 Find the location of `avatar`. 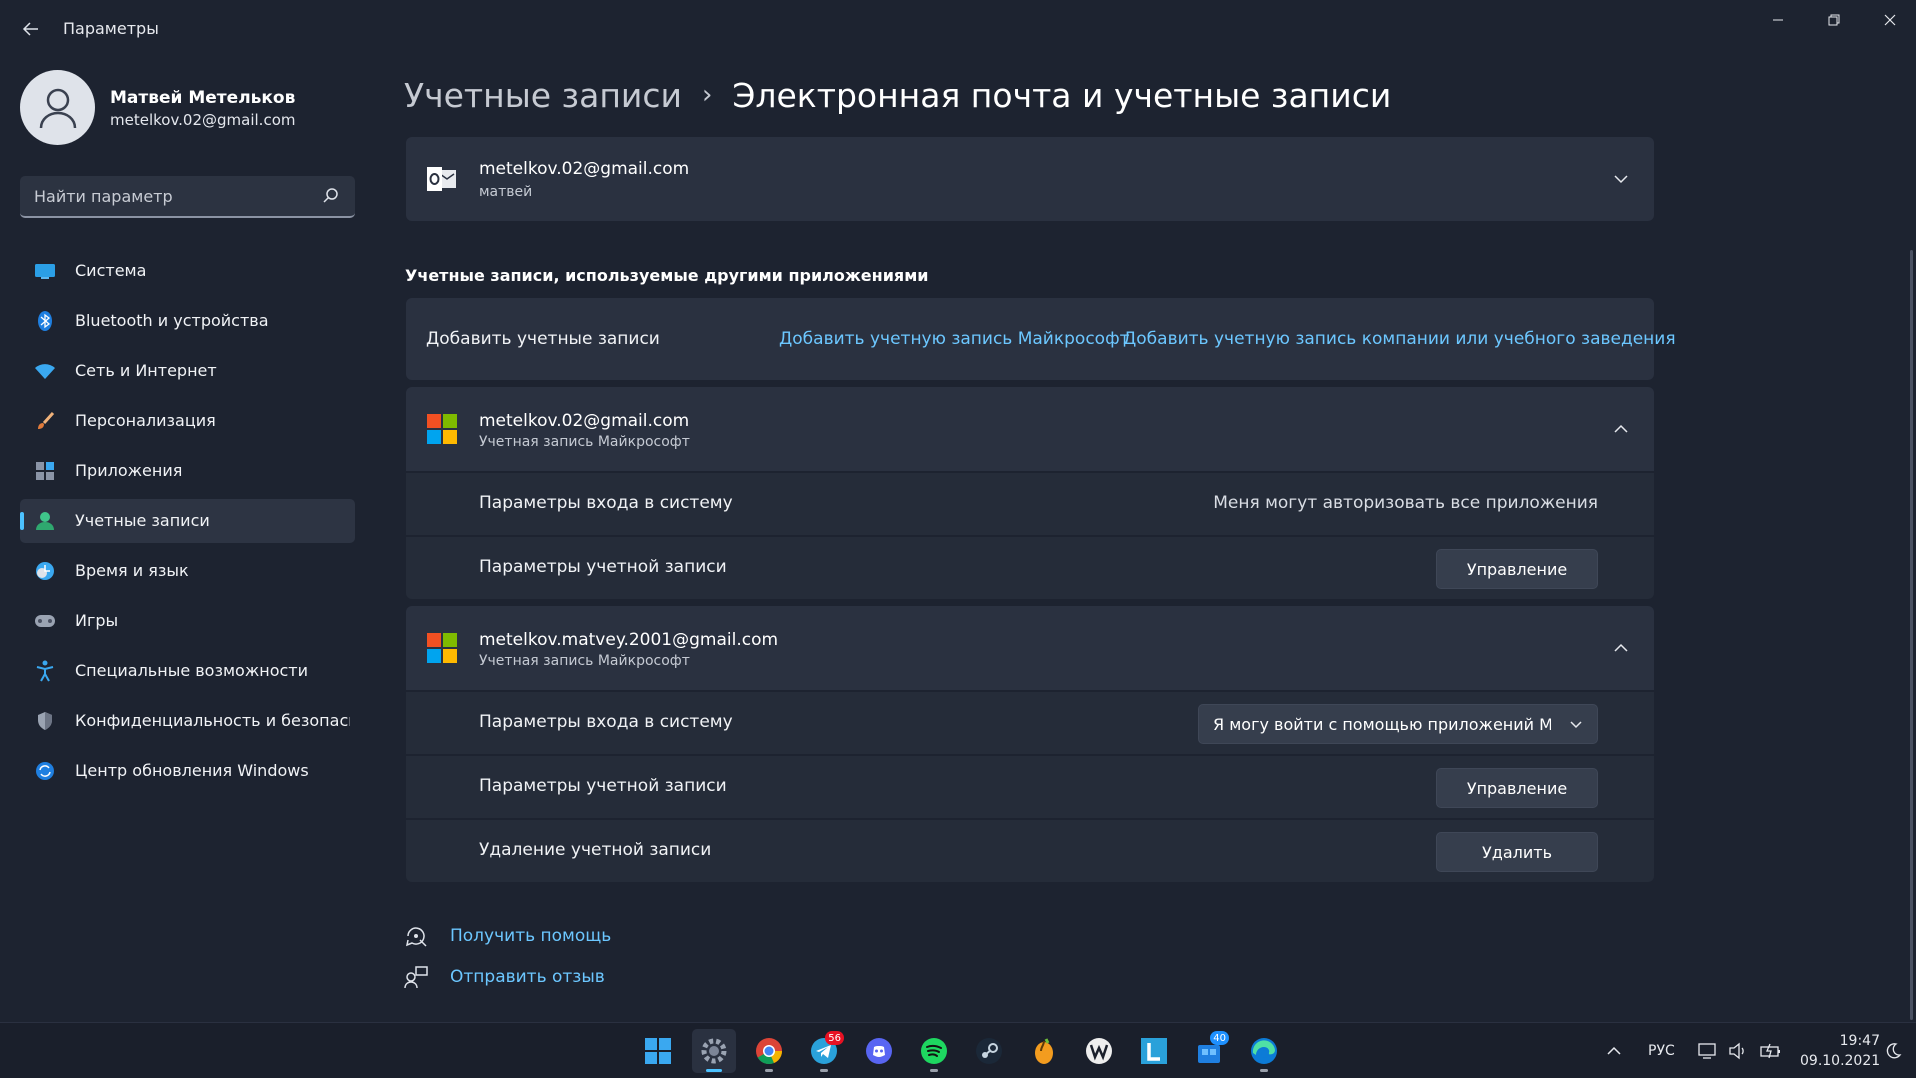

avatar is located at coordinates (57, 107).